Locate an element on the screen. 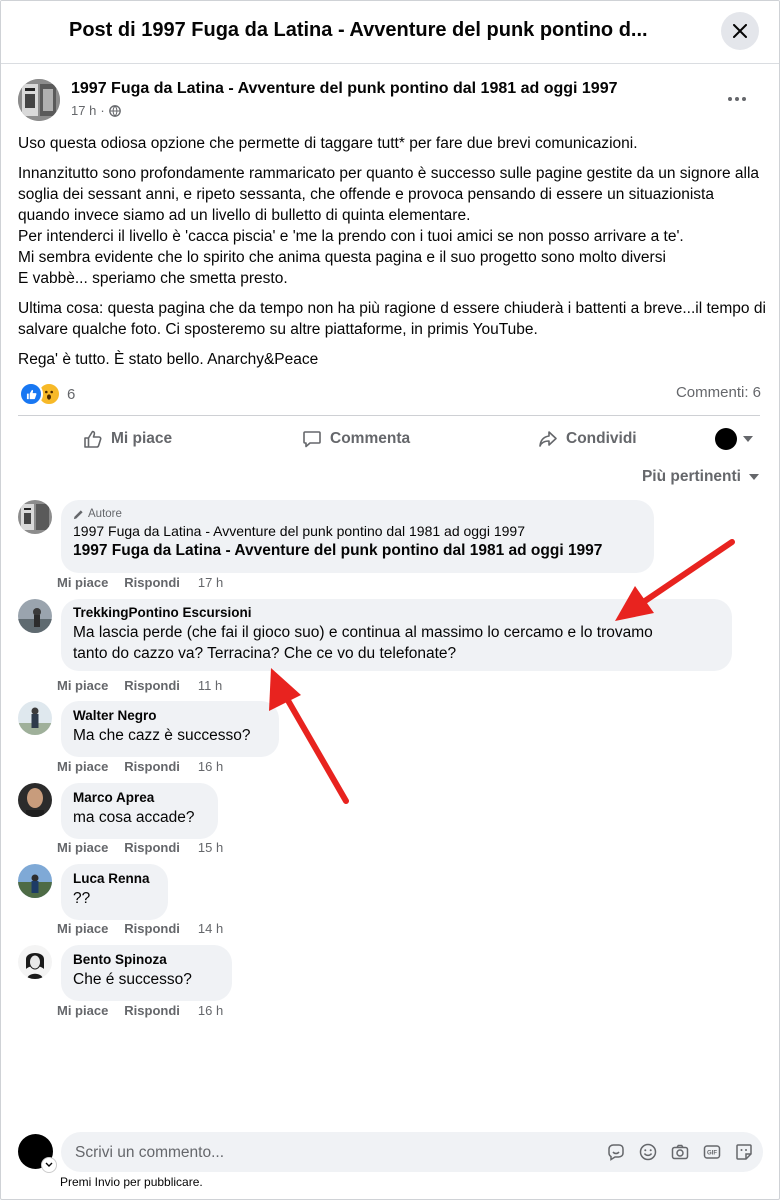  composer-tools: GIF is located at coordinates (680, 1152).